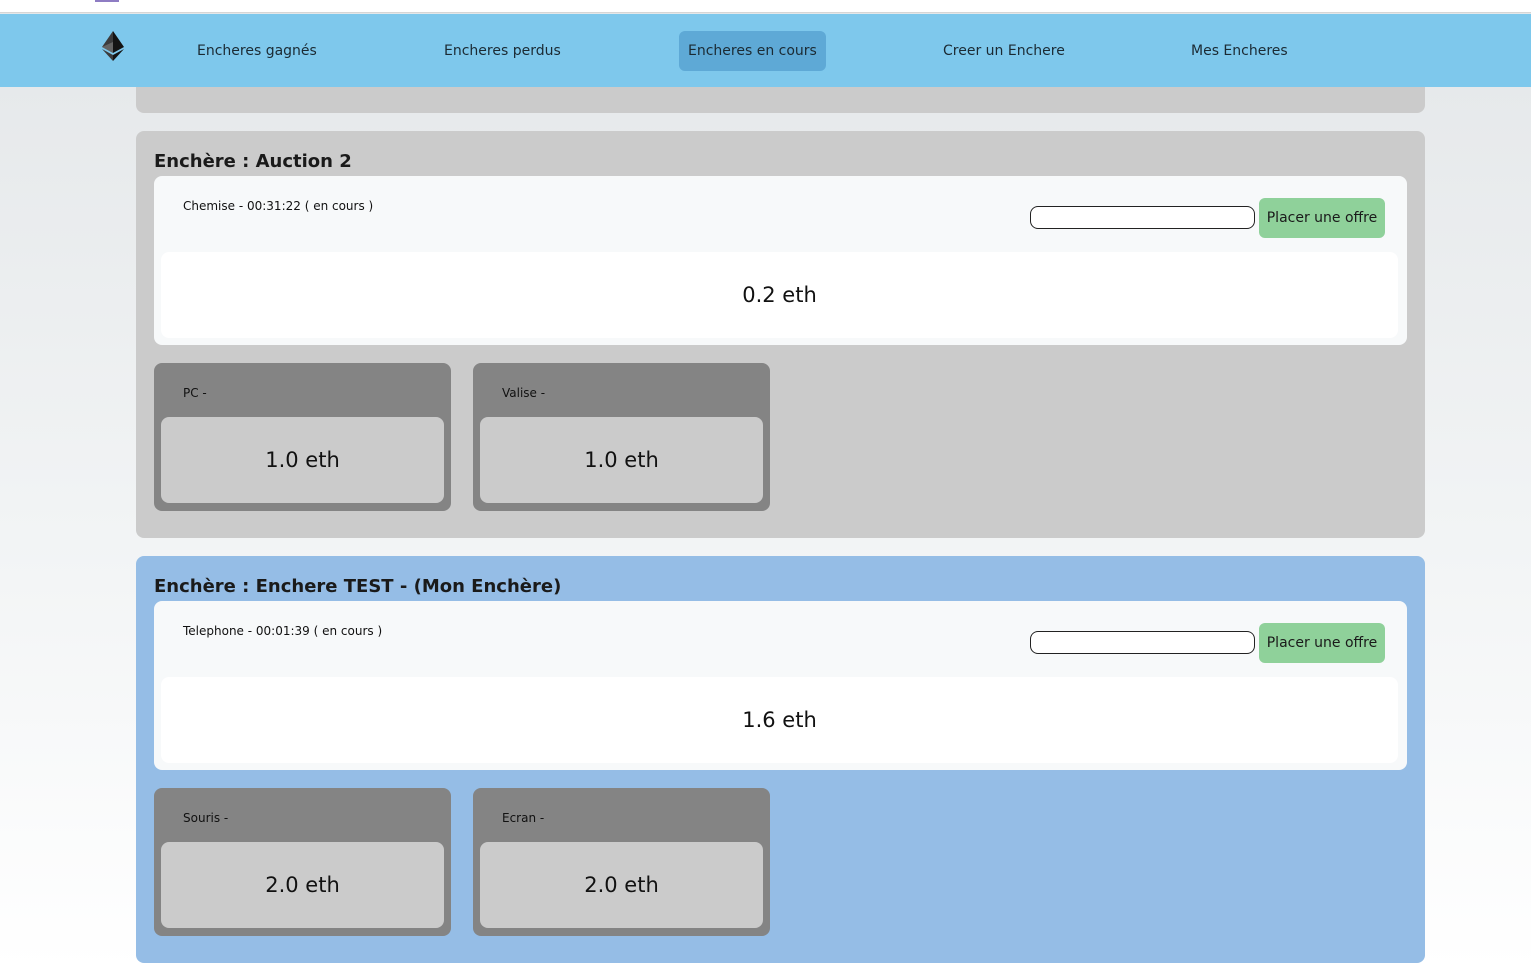 The width and height of the screenshot is (1531, 969). Describe the element at coordinates (113, 46) in the screenshot. I see `ethereum-icon` at that location.